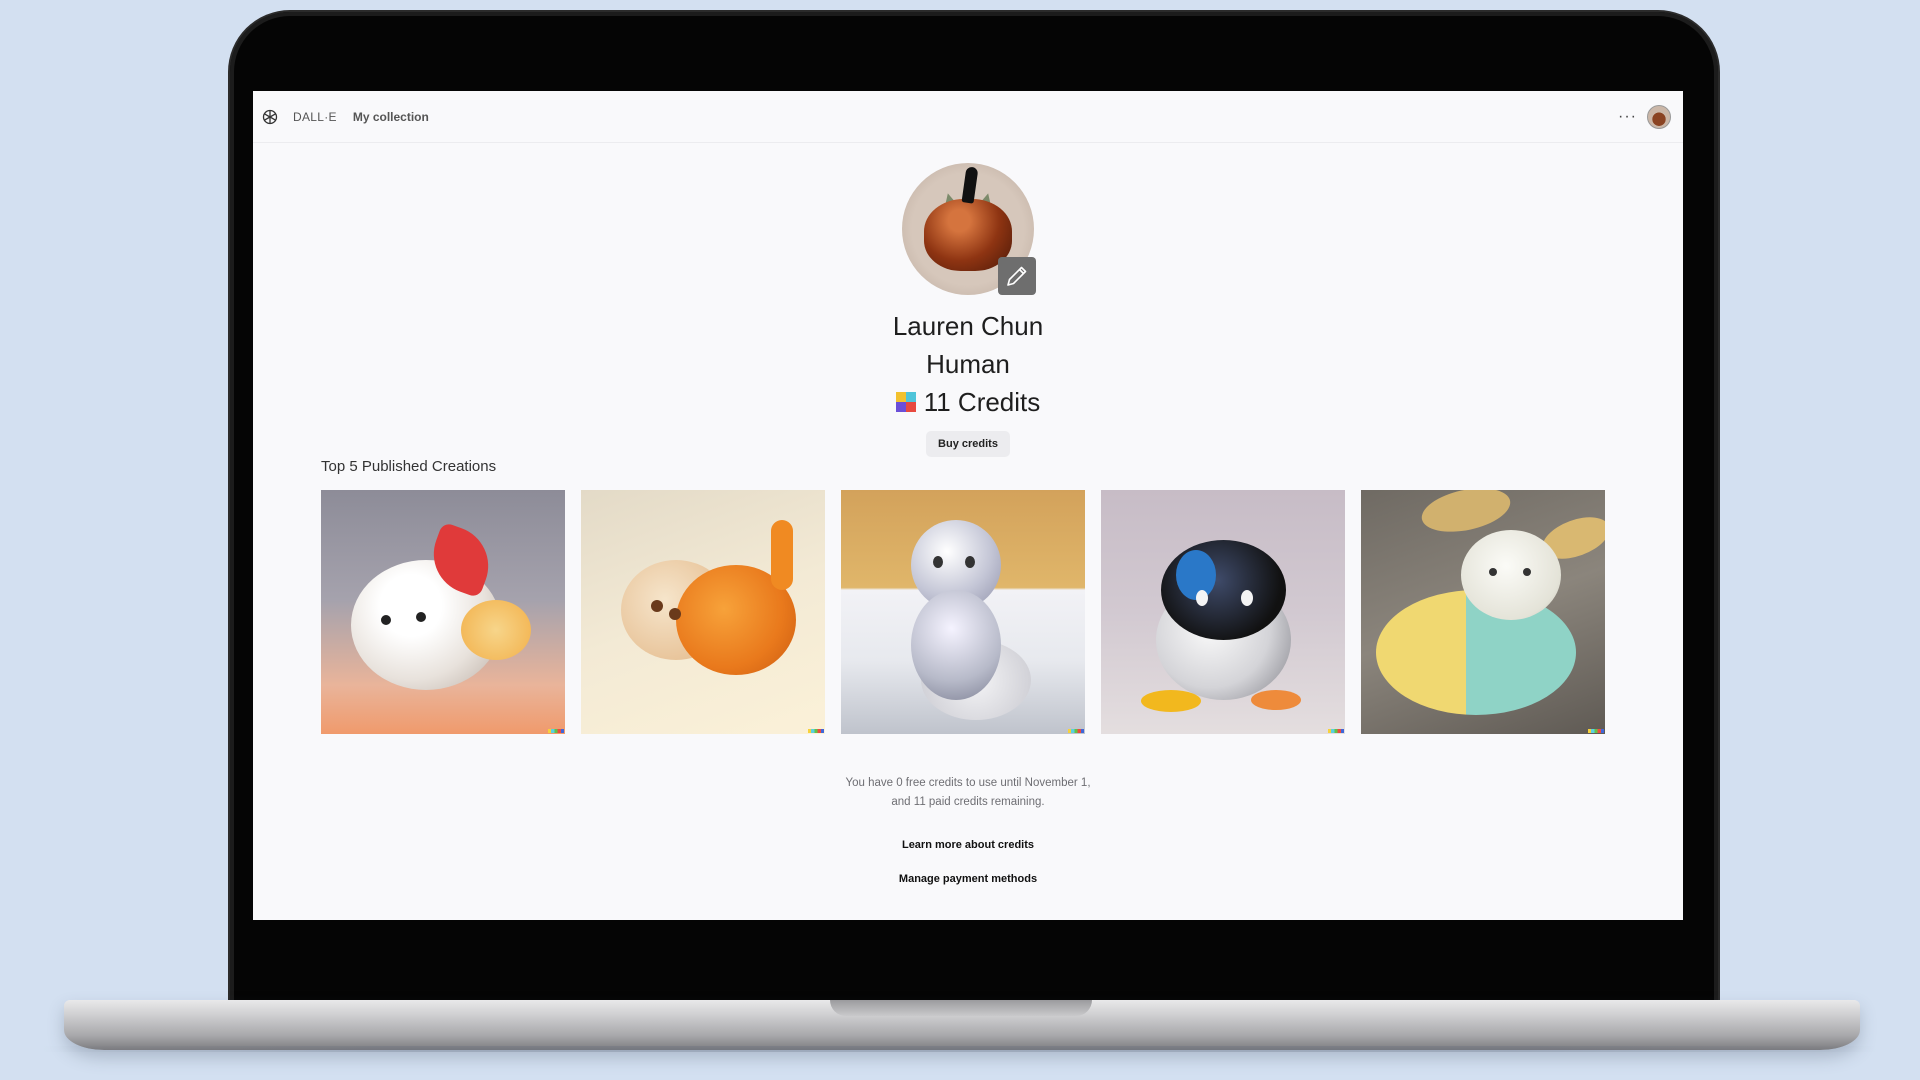  Describe the element at coordinates (968, 802) in the screenshot. I see `credit-info-line-2: and 11 paid credits remaining.` at that location.